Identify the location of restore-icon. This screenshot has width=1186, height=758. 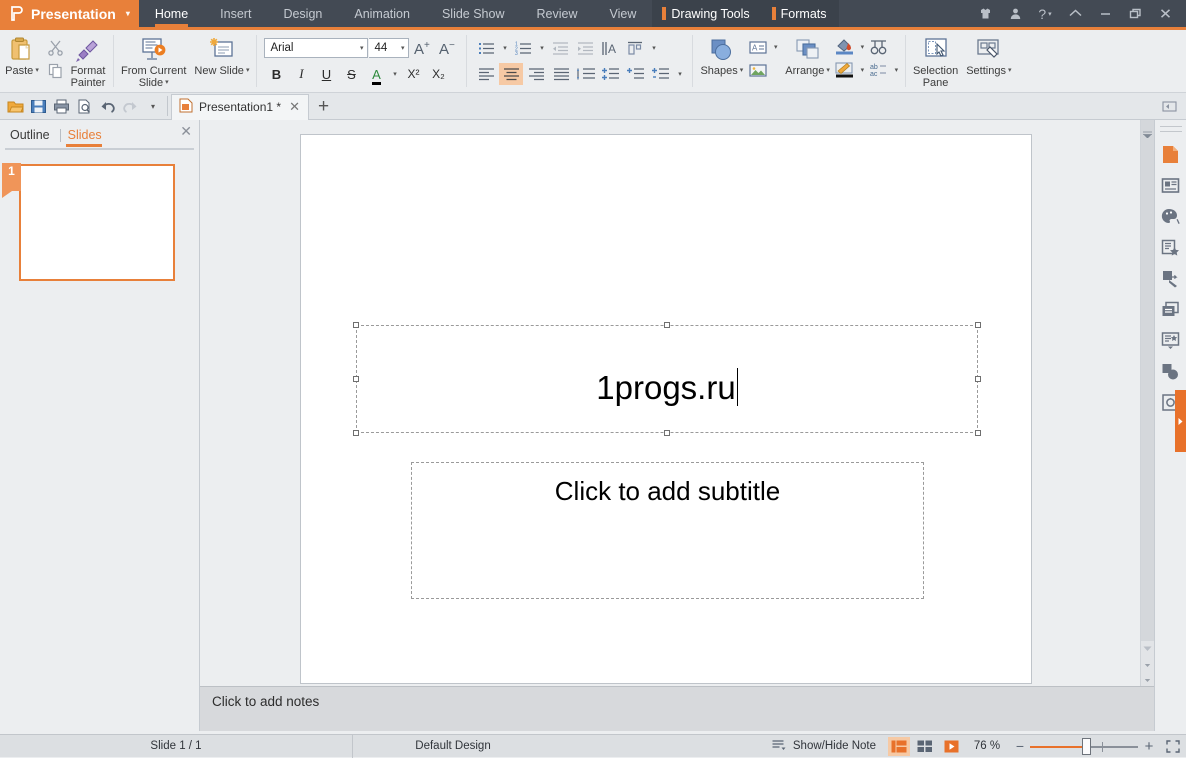
(1135, 13).